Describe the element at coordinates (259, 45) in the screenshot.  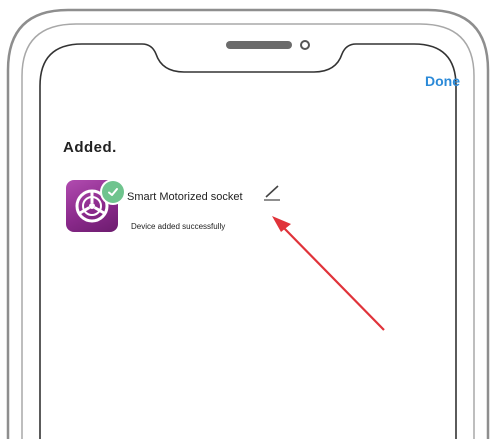
I see `speaker-grille` at that location.